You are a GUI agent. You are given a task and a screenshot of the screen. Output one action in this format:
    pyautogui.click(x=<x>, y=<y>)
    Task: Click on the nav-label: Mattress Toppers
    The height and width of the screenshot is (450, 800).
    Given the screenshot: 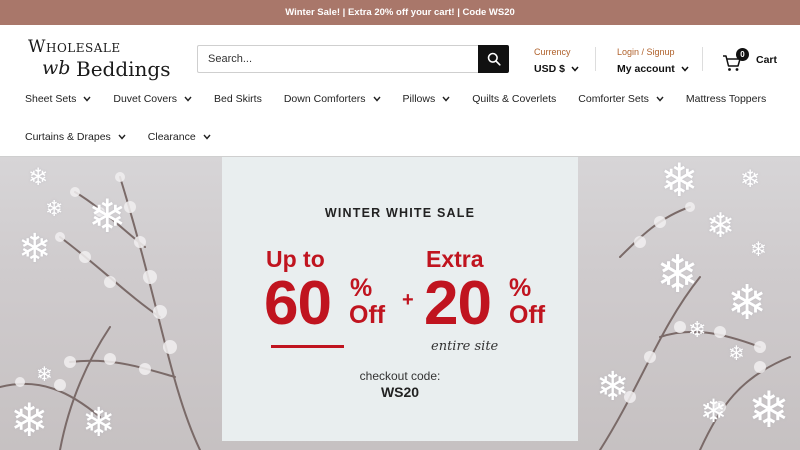 What is the action you would take?
    pyautogui.click(x=726, y=99)
    